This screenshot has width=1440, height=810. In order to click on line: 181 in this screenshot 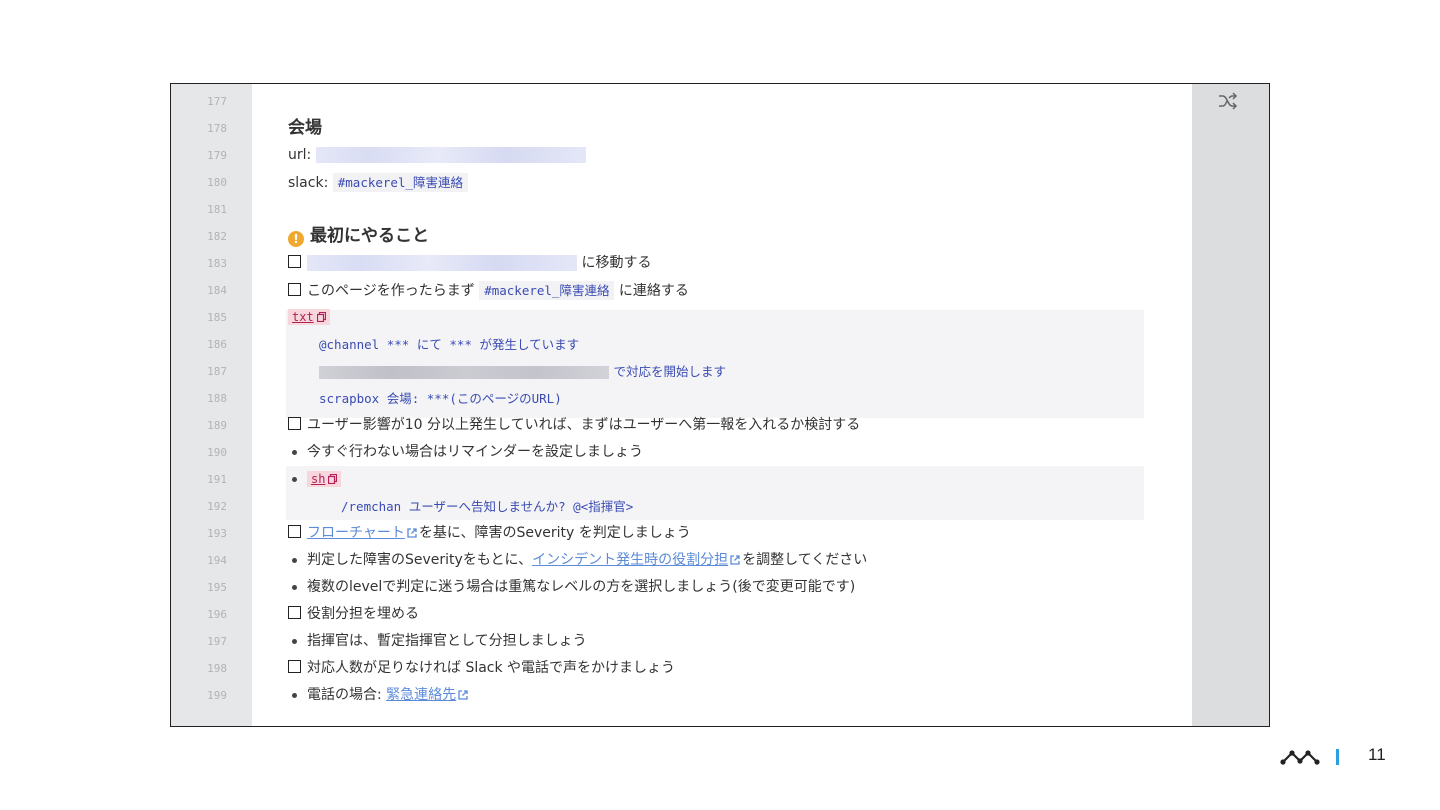, I will do `click(681, 209)`.